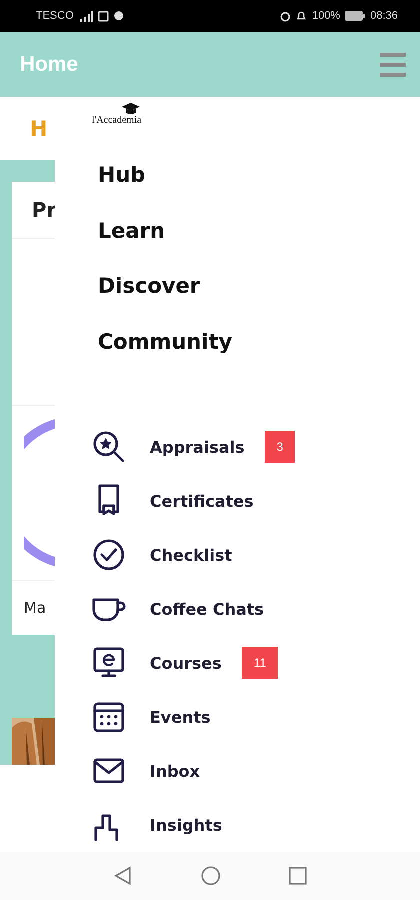 This screenshot has width=420, height=900. What do you see at coordinates (259, 286) in the screenshot?
I see `nav-link: Discover` at bounding box center [259, 286].